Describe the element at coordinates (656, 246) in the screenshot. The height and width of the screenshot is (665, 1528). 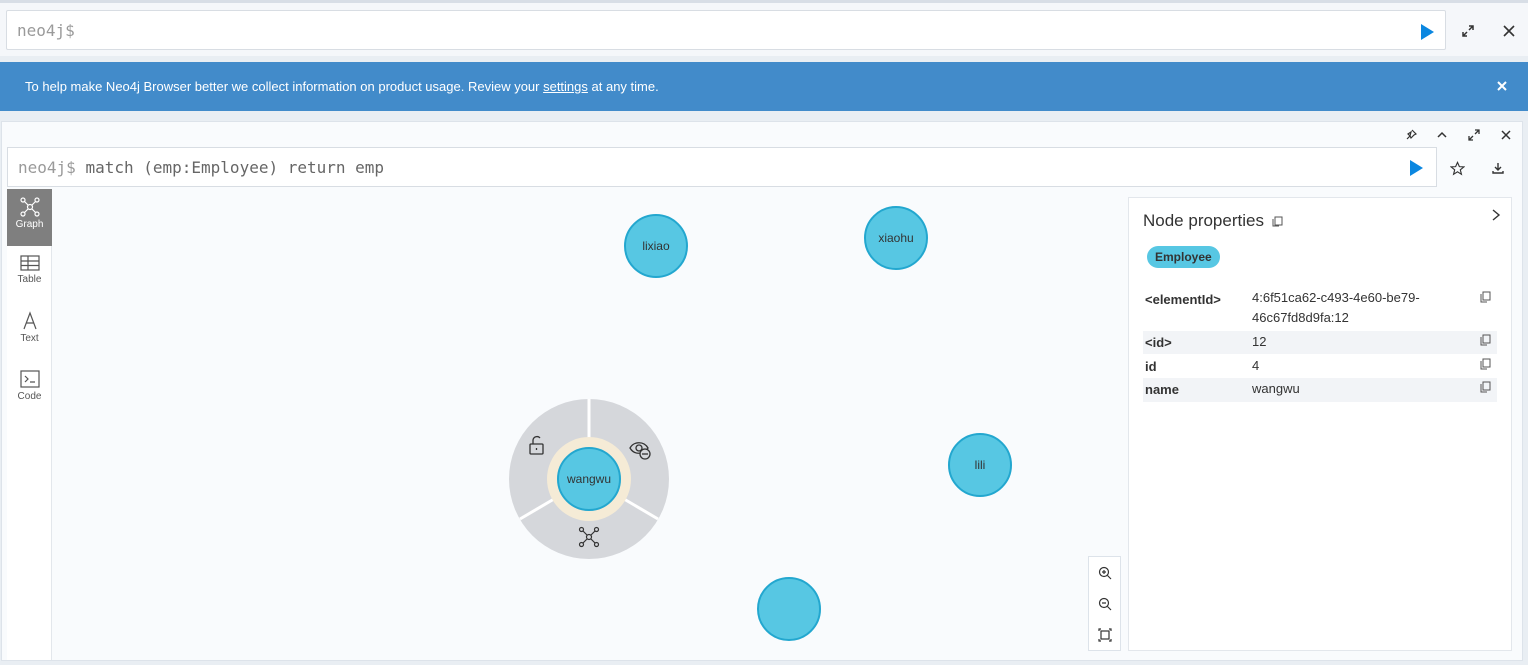
I see `node-lixiao: lixiao` at that location.